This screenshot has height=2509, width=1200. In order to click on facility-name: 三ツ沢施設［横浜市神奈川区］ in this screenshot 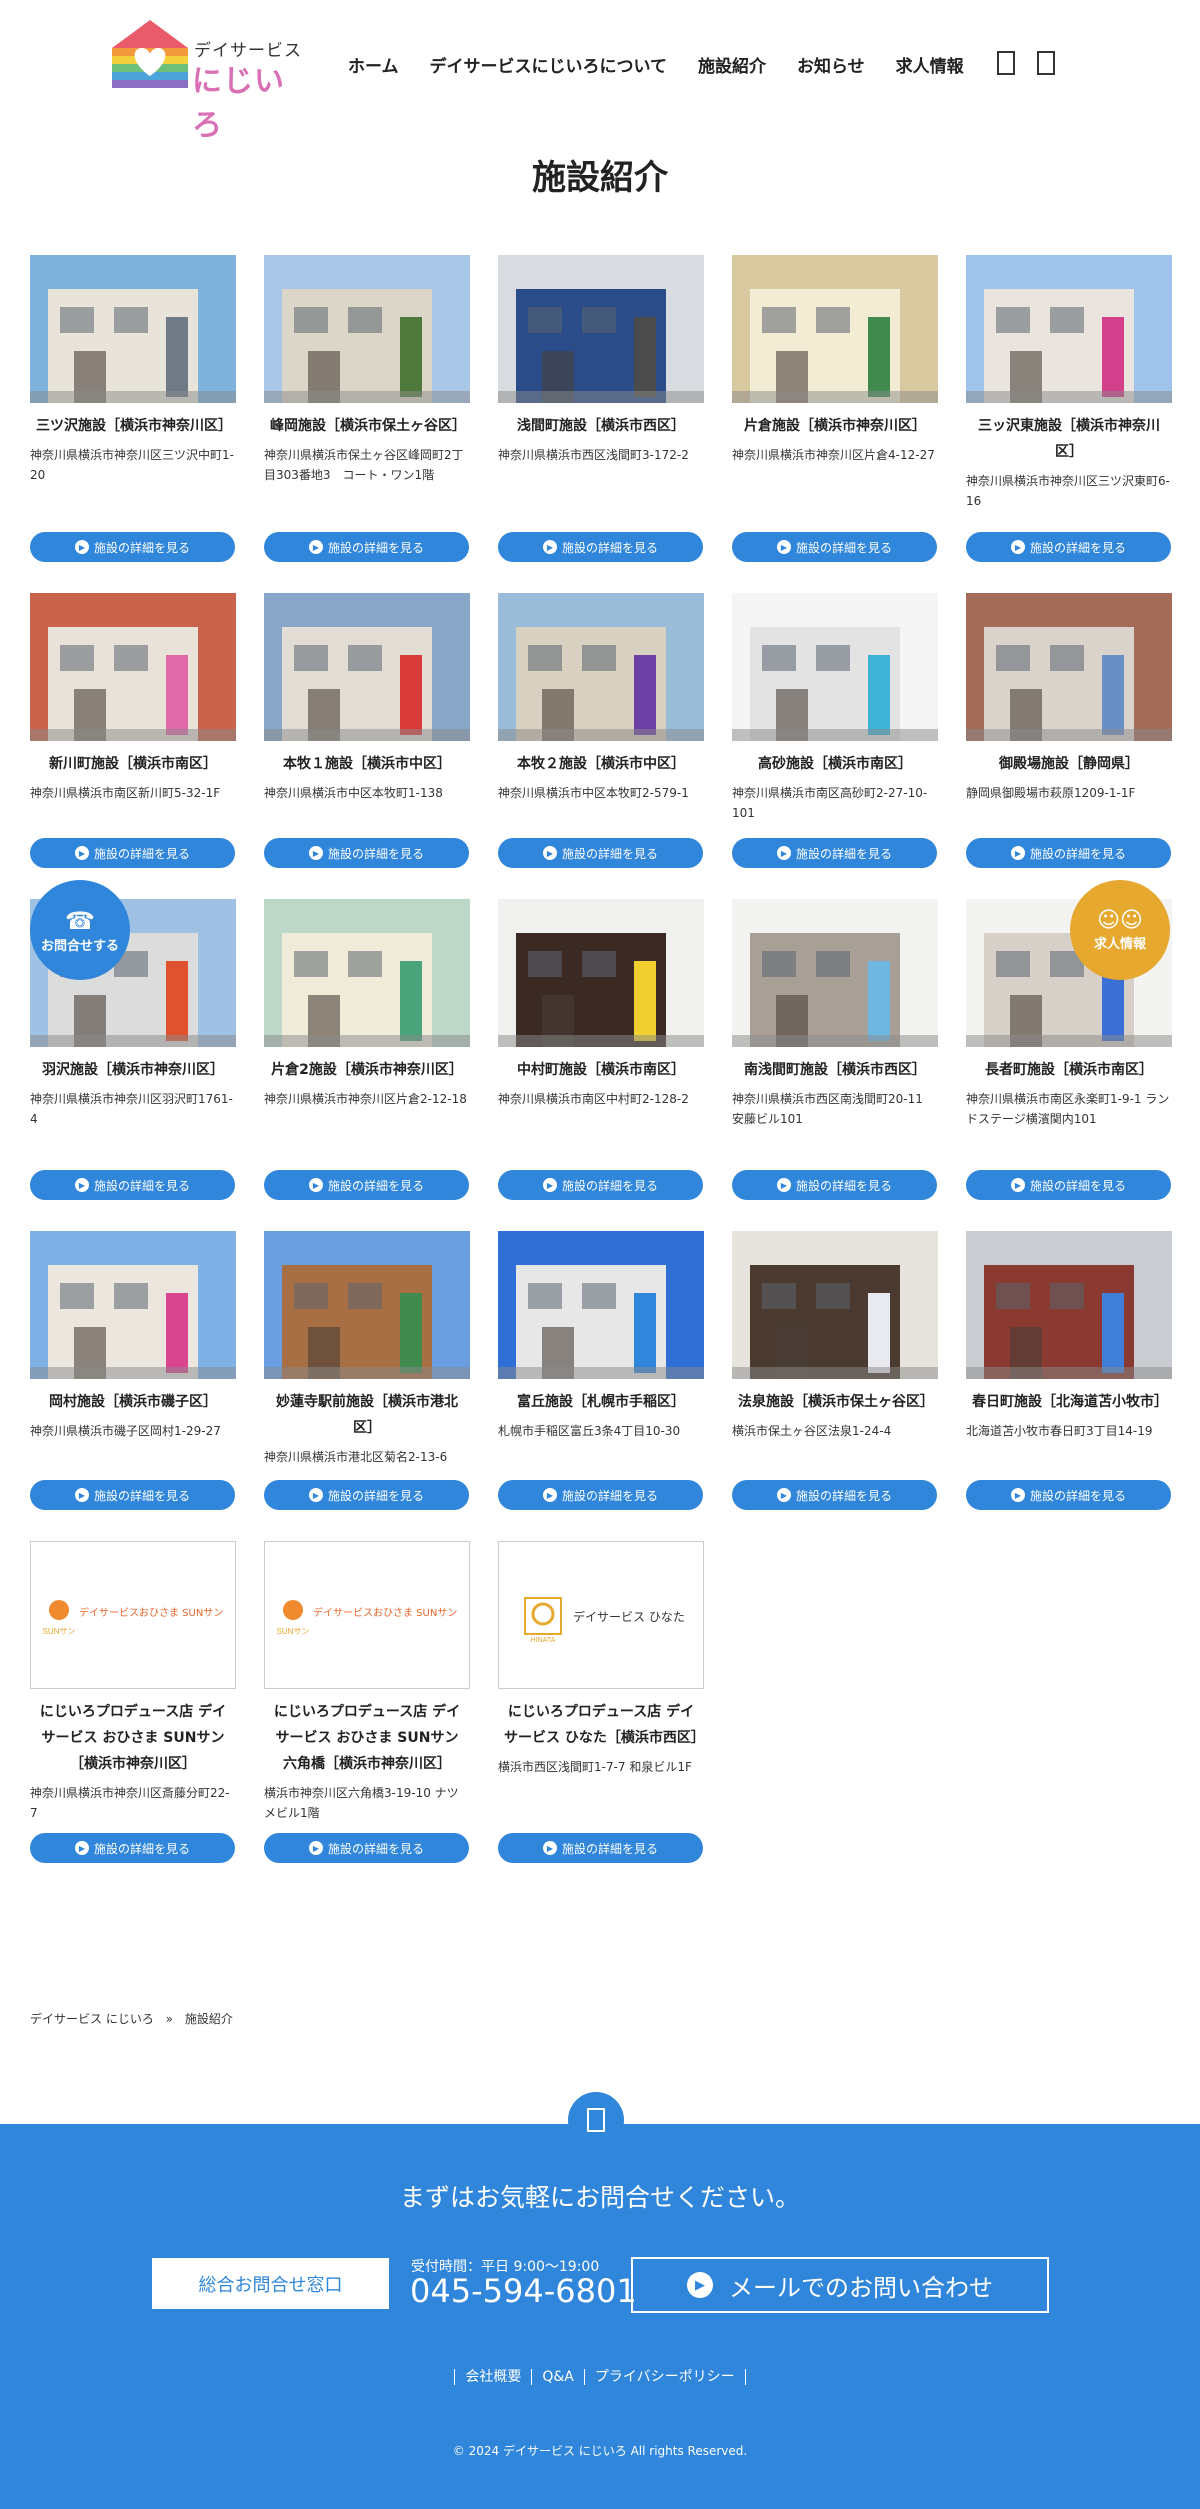, I will do `click(133, 426)`.